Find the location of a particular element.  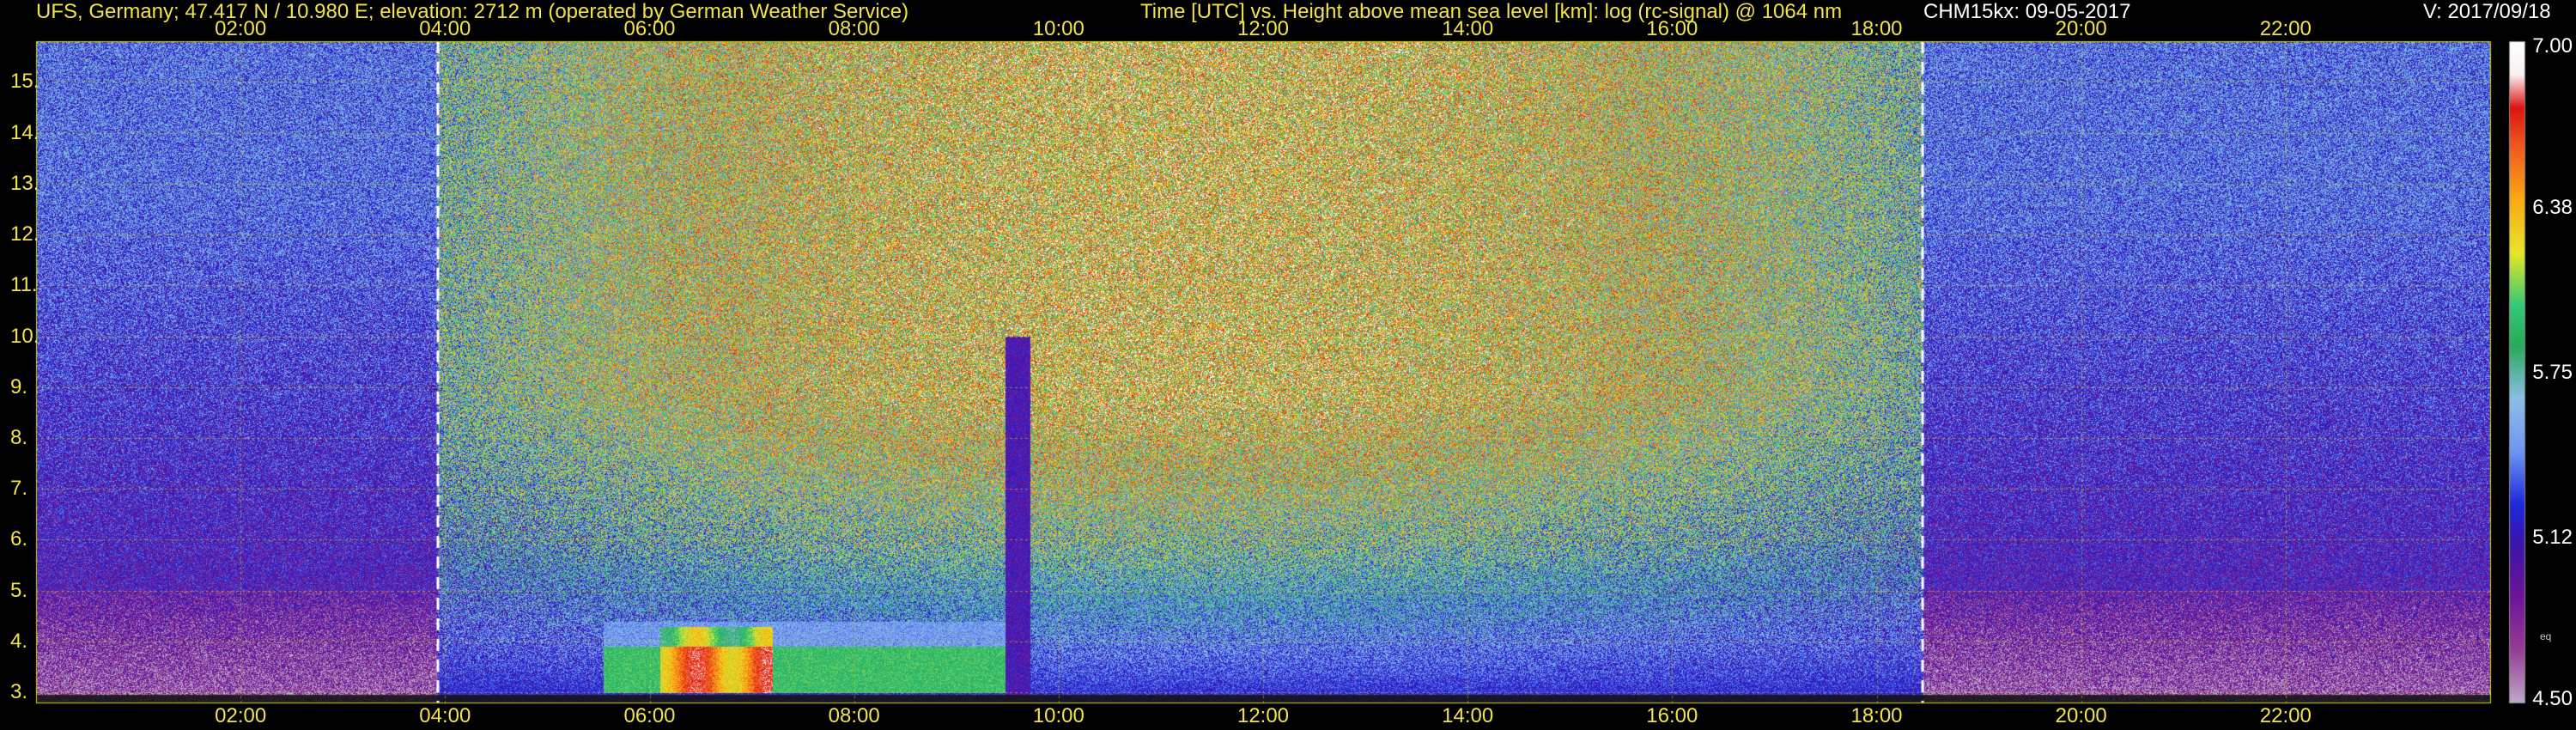

colorbar-note: eq is located at coordinates (2546, 636).